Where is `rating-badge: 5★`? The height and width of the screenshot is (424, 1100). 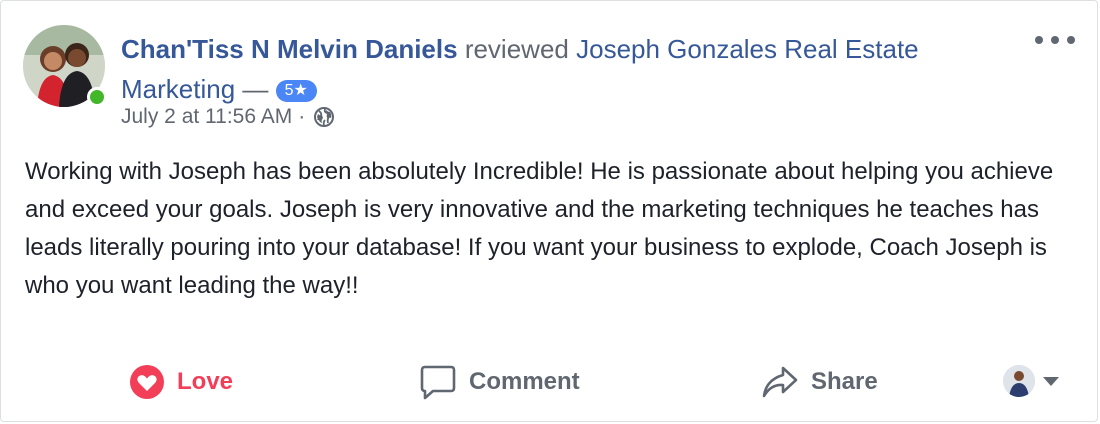 rating-badge: 5★ is located at coordinates (296, 91).